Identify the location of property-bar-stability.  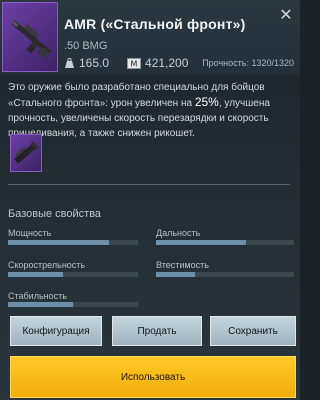
(73, 304).